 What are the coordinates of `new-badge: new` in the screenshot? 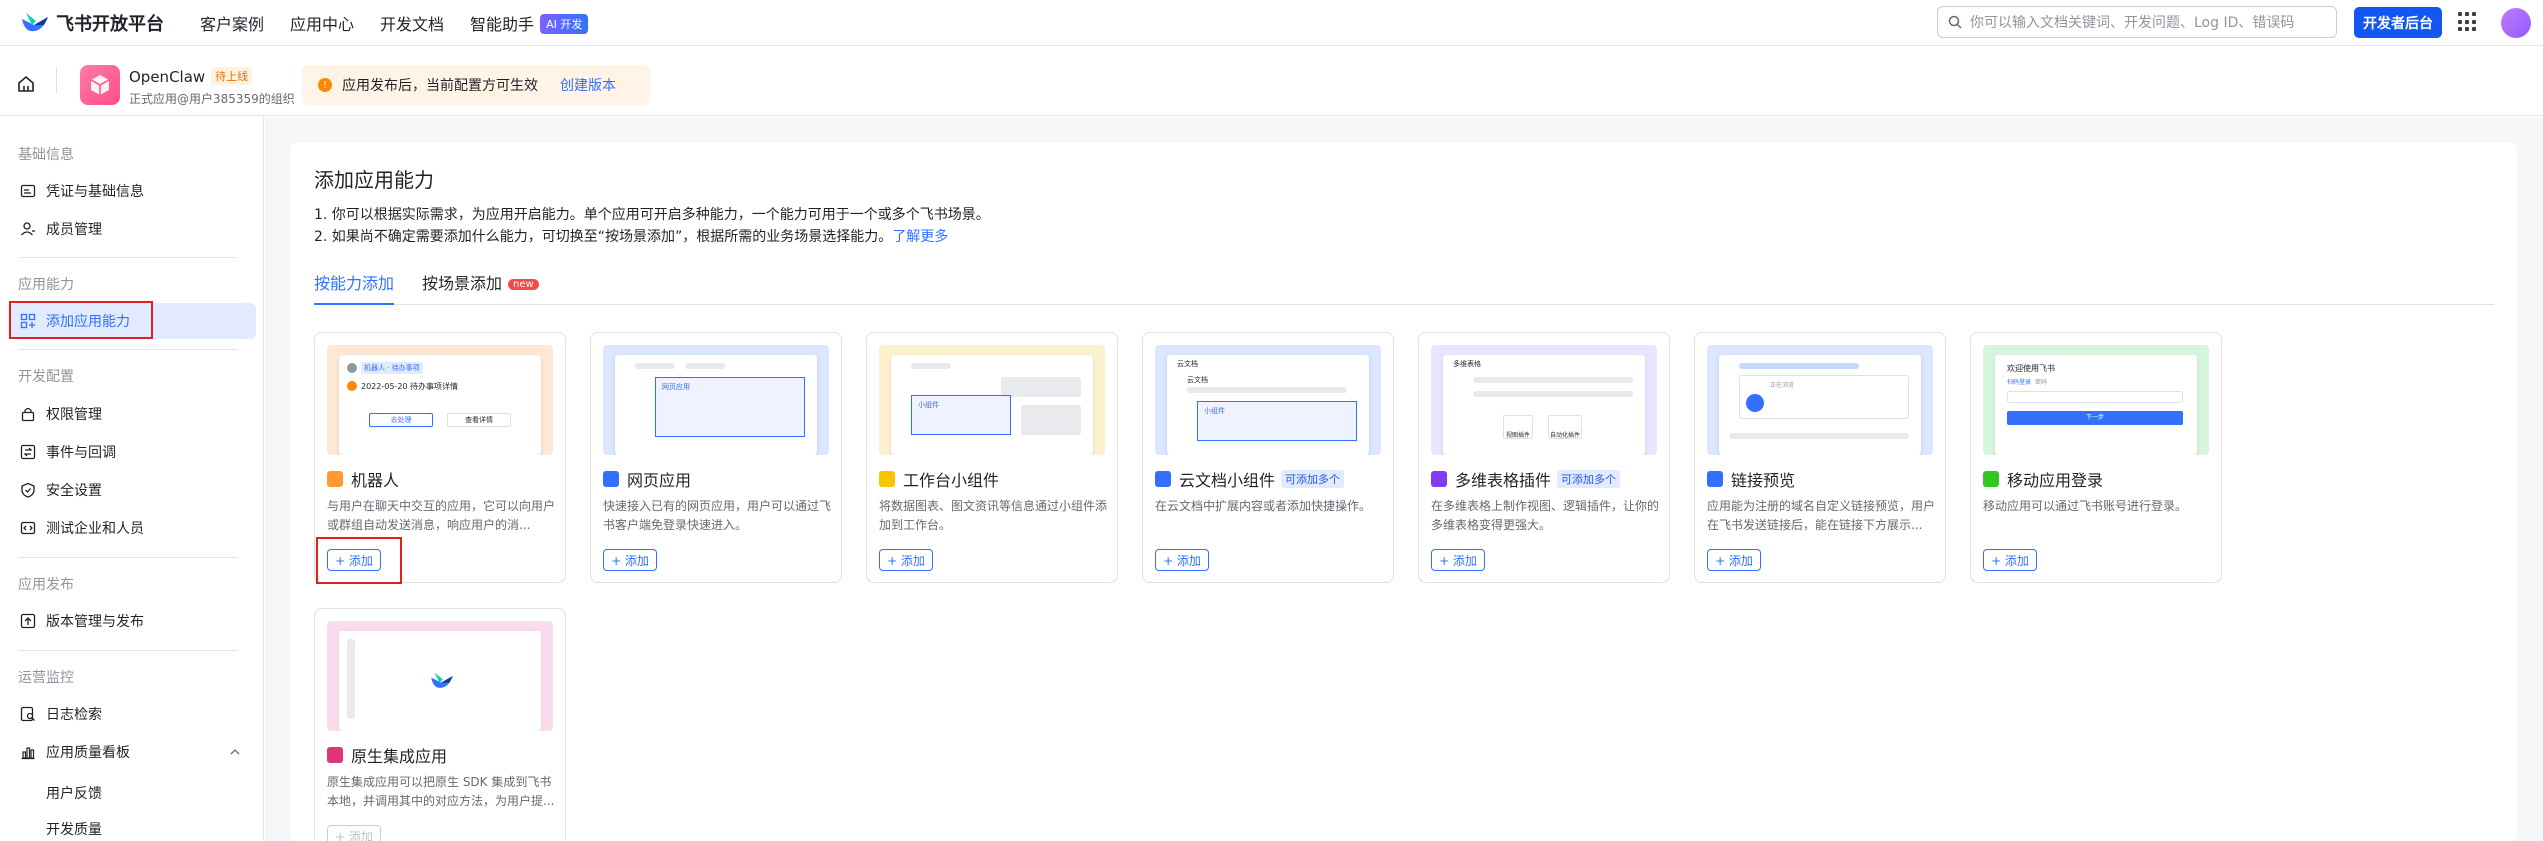 It's located at (523, 284).